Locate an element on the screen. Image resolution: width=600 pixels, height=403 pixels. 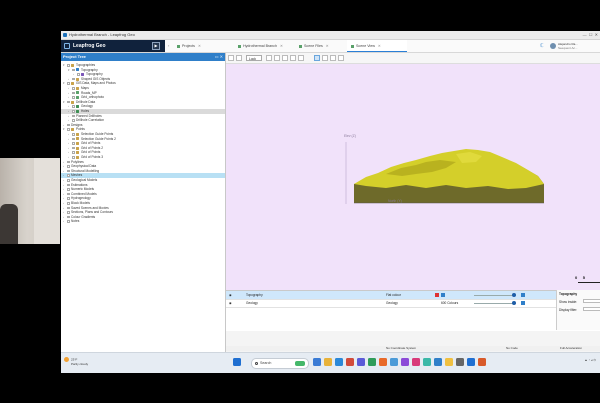
measure-icon is located at coordinates (301, 58).